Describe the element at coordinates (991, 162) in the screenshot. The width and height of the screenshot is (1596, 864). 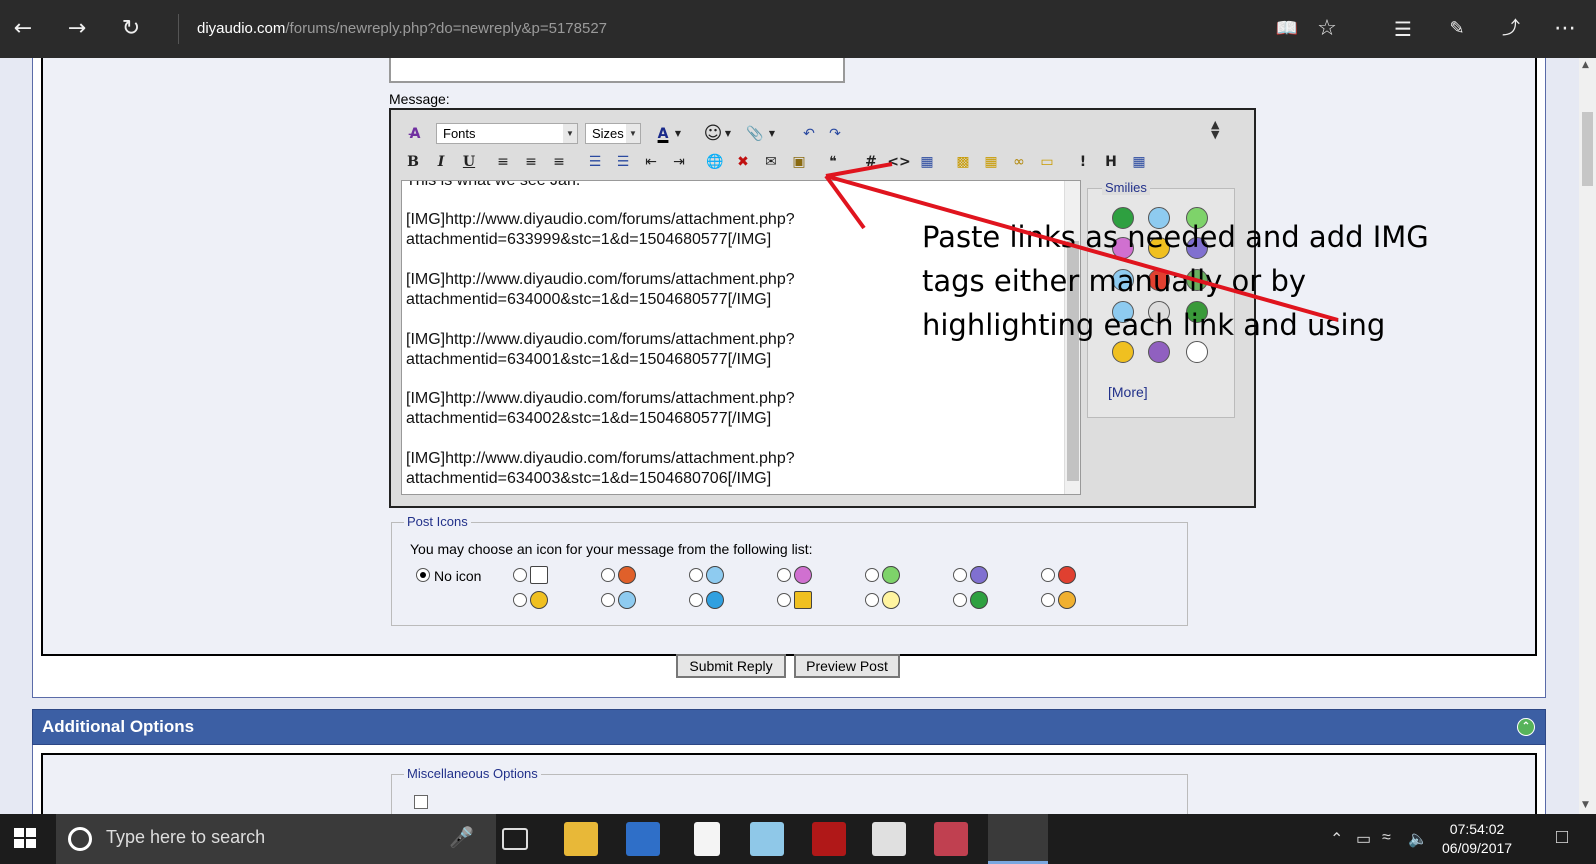
I see `book-icon: ▦` at that location.